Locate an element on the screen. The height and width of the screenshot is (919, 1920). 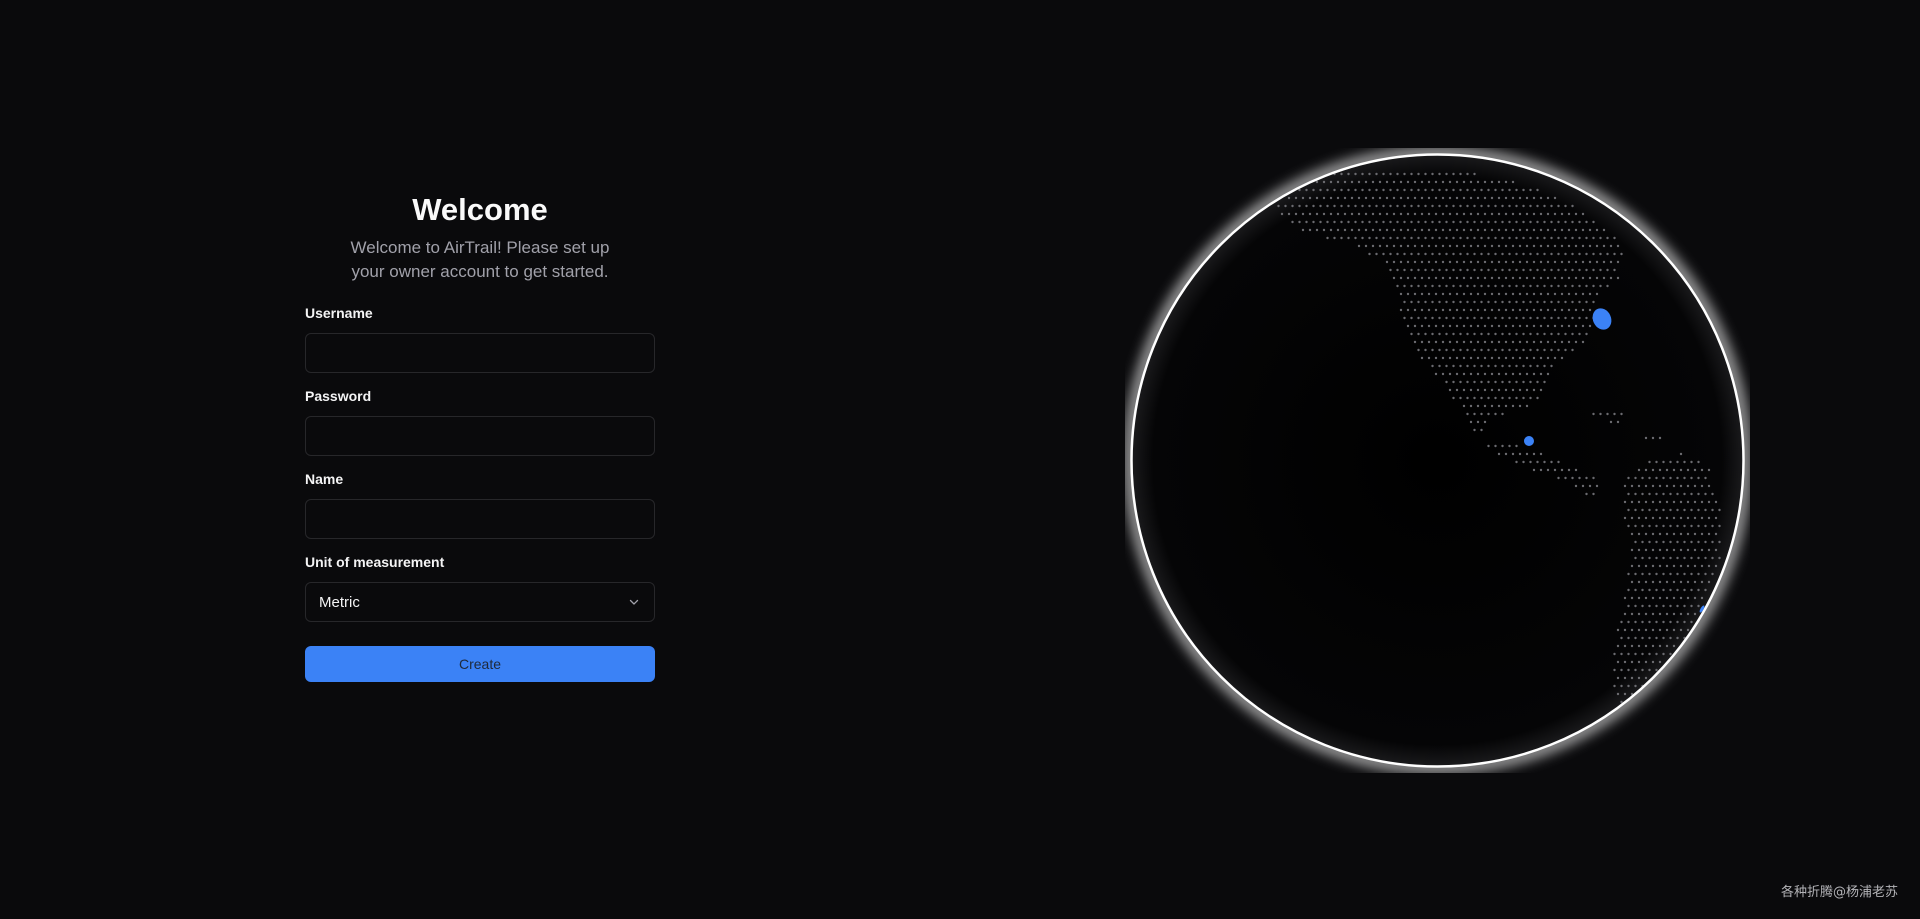
password-input is located at coordinates (480, 436).